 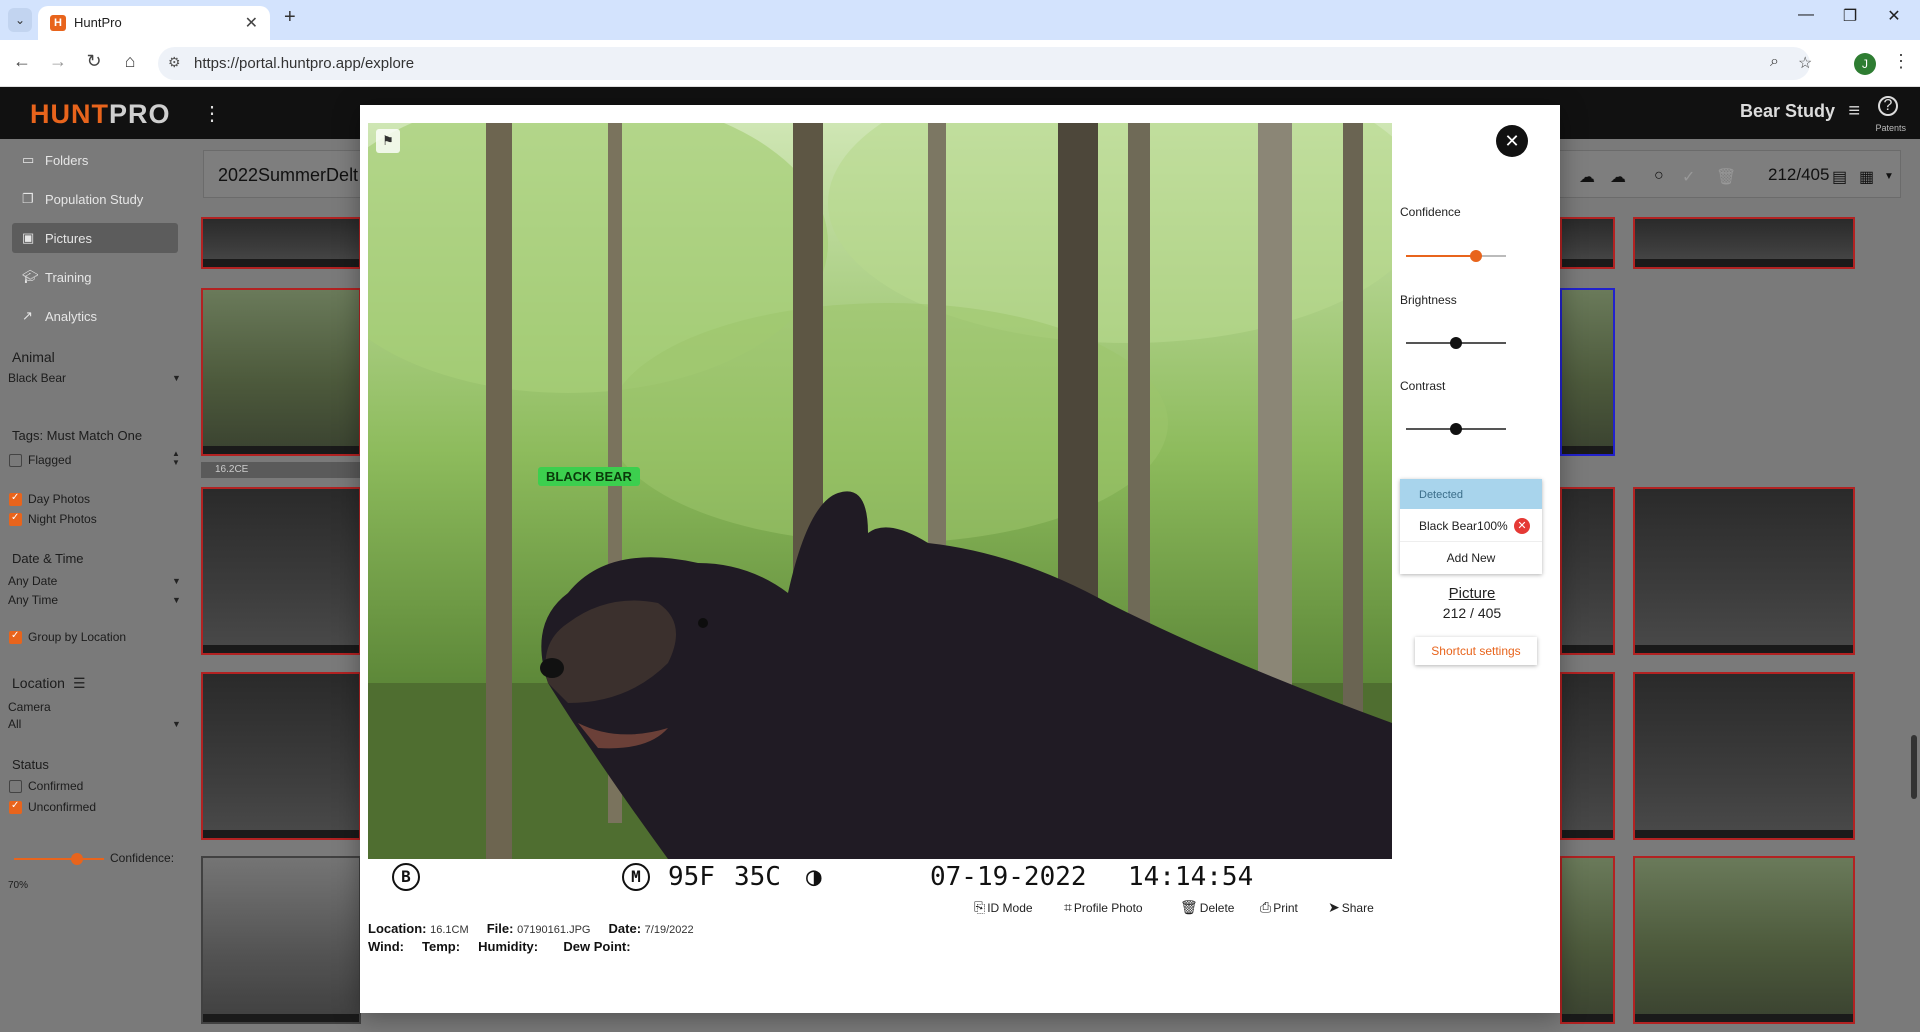 What do you see at coordinates (14, 724) in the screenshot?
I see `camera-select: All` at bounding box center [14, 724].